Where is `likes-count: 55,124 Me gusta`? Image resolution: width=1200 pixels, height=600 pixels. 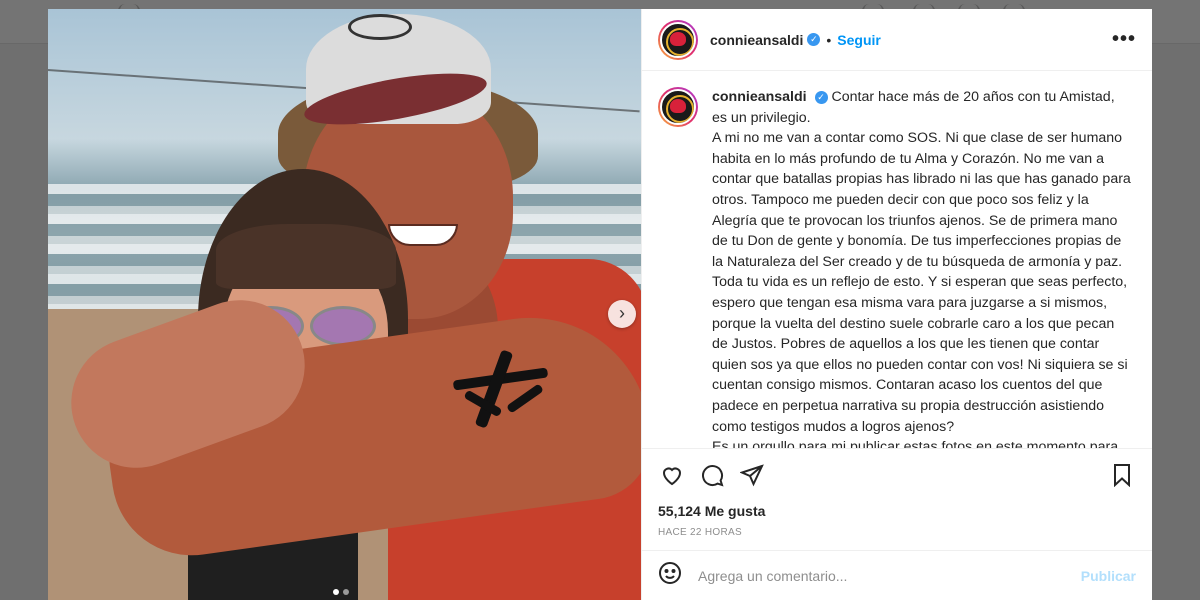
likes-count: 55,124 Me gusta is located at coordinates (897, 511).